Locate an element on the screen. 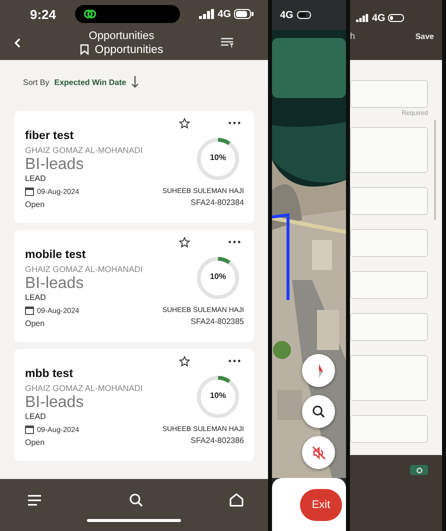 The image size is (446, 531). filter-list-icon is located at coordinates (227, 42).